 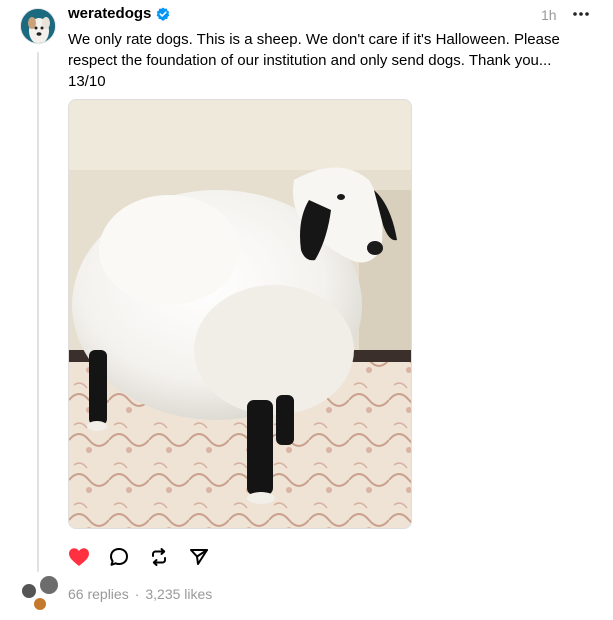 I want to click on likes-count: 3,235 likes, so click(x=178, y=594).